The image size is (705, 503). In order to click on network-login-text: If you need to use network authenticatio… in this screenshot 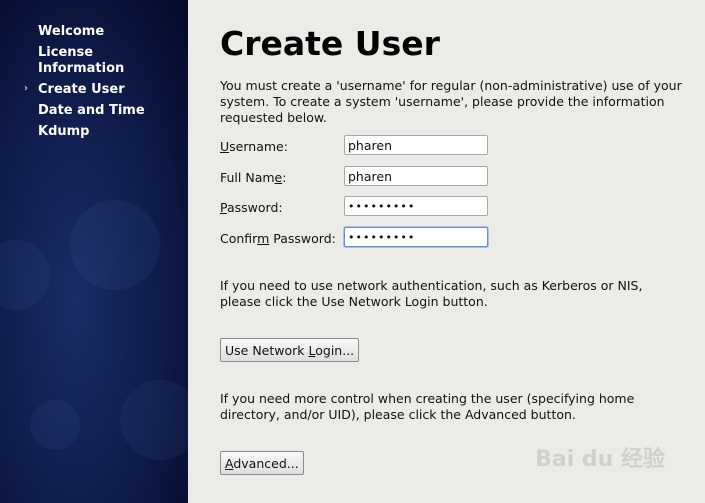, I will do `click(431, 293)`.